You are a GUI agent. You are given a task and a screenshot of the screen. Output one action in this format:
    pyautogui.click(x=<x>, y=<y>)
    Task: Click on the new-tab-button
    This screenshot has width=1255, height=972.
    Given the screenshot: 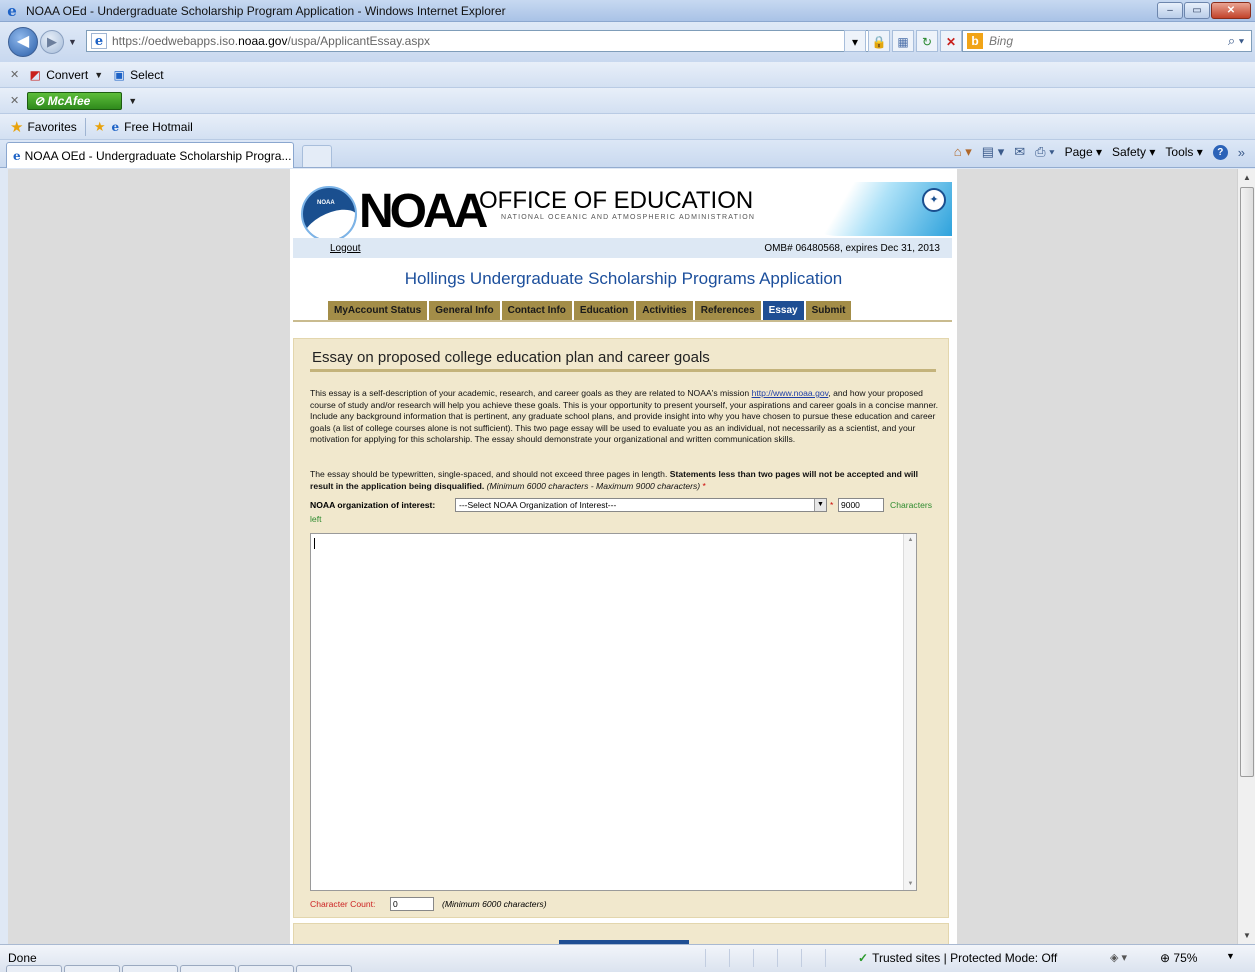 What is the action you would take?
    pyautogui.click(x=317, y=156)
    